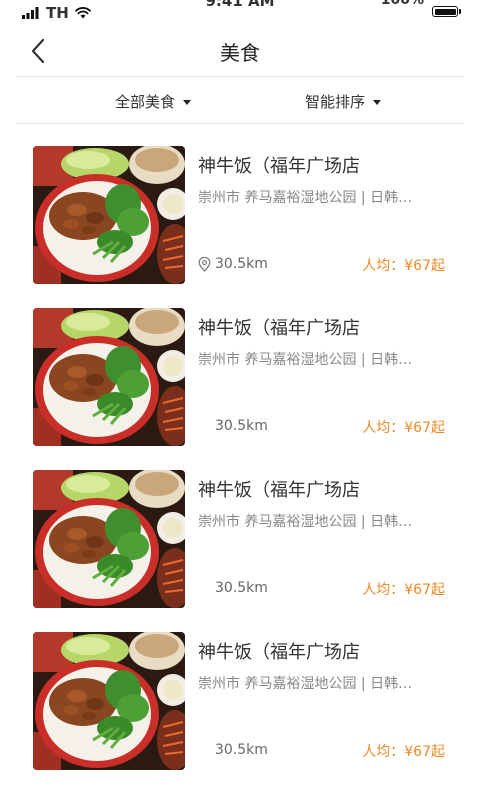 The width and height of the screenshot is (480, 800). Describe the element at coordinates (240, 100) in the screenshot. I see `filter-bar: 全部美食 智能排序` at that location.